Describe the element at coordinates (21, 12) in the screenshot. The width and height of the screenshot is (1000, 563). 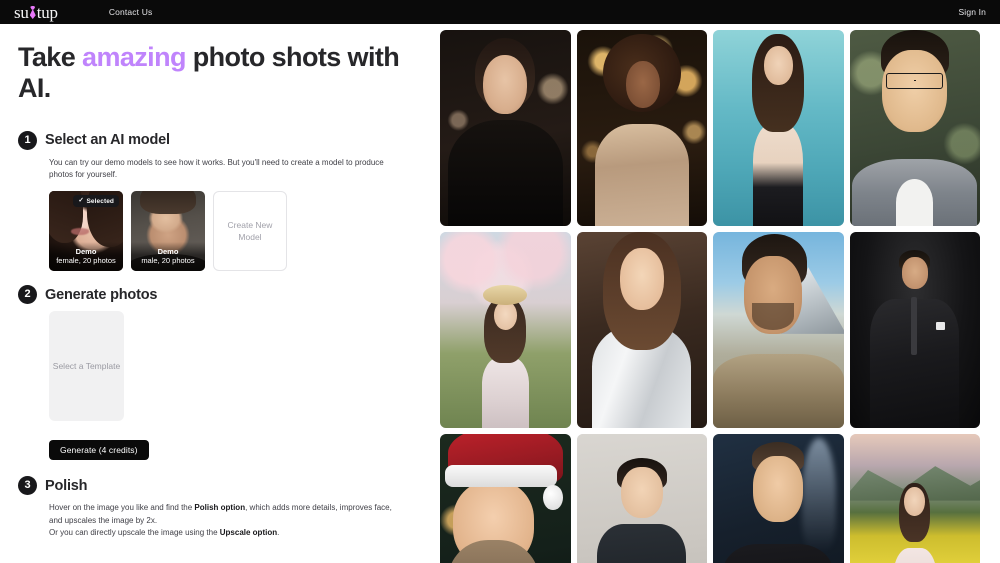
I see `logo-text-left: su` at that location.